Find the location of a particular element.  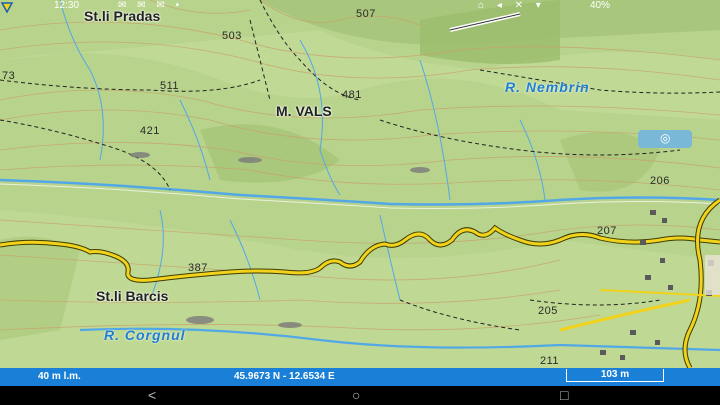

notification-icons: ✉ ✉ ✉ • is located at coordinates (150, 5).